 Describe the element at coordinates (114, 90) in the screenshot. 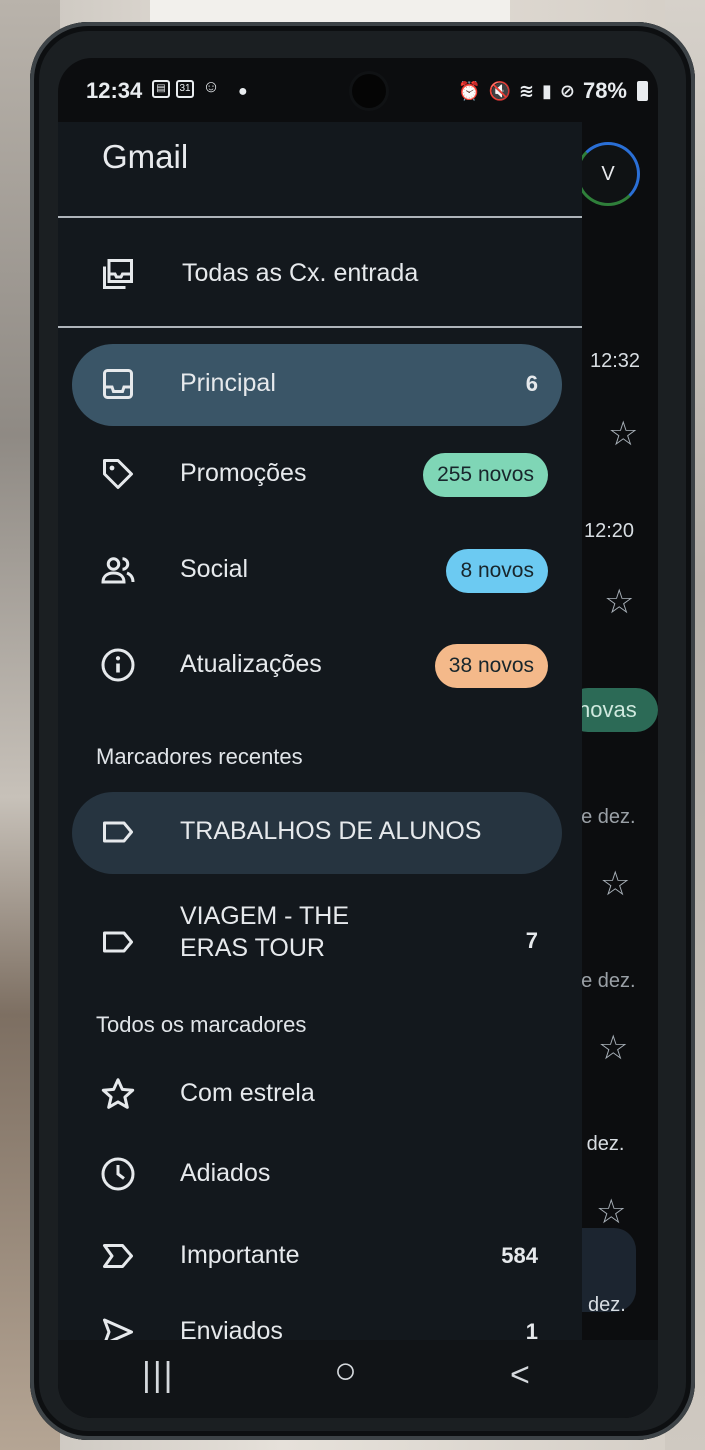

I see `status-time: 12:34` at that location.